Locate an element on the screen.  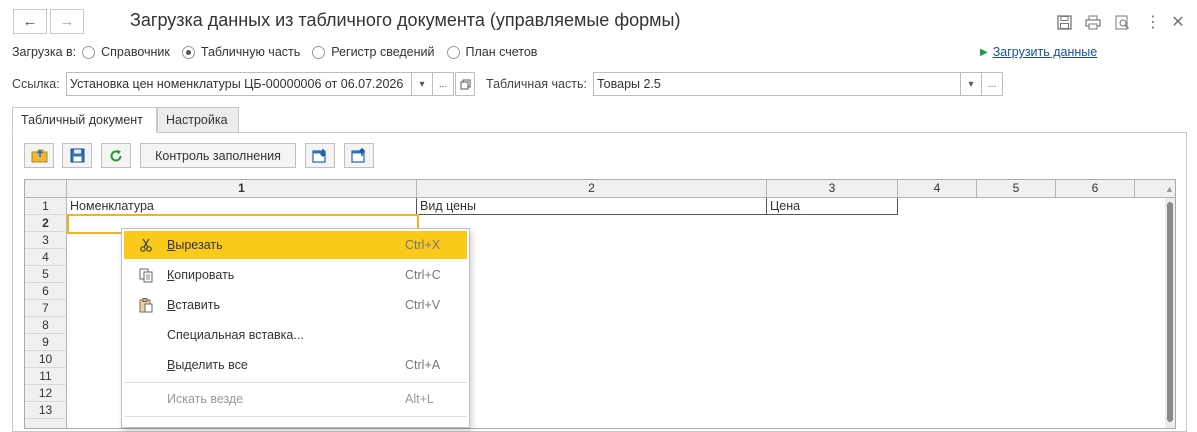
save-file-button is located at coordinates (77, 155).